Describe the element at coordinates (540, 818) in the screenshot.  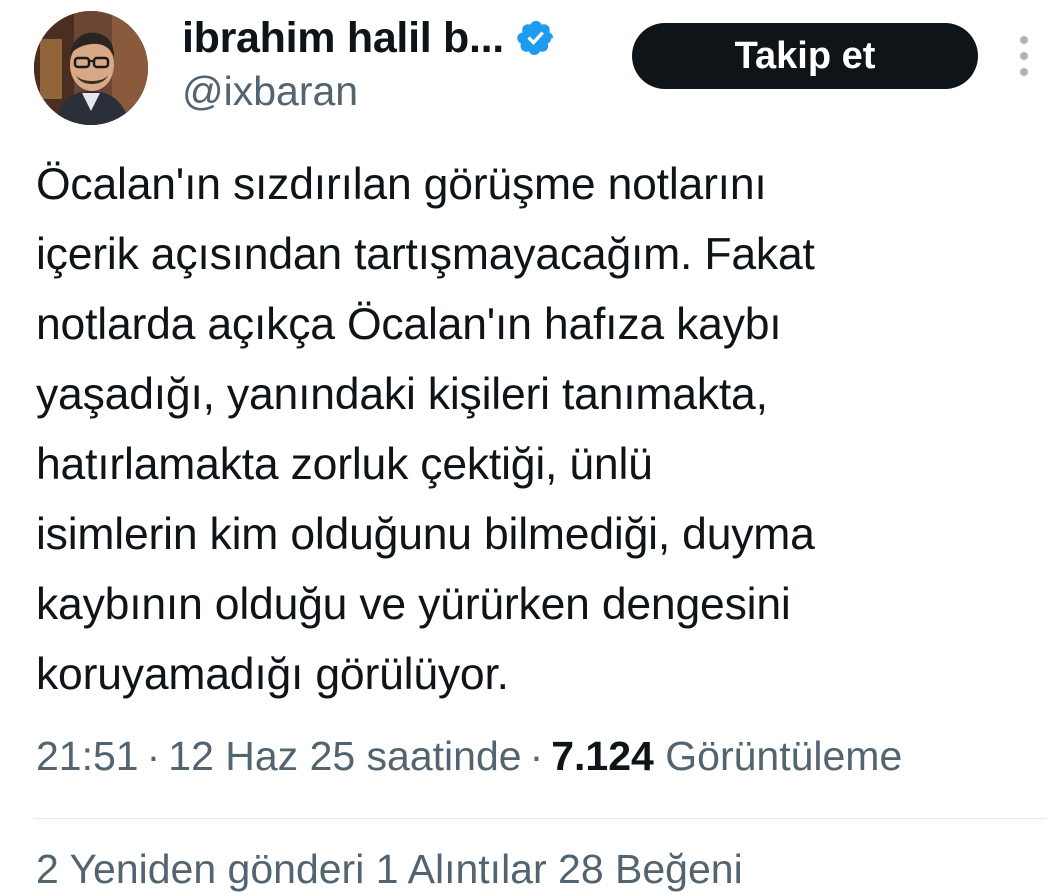
I see `divider` at that location.